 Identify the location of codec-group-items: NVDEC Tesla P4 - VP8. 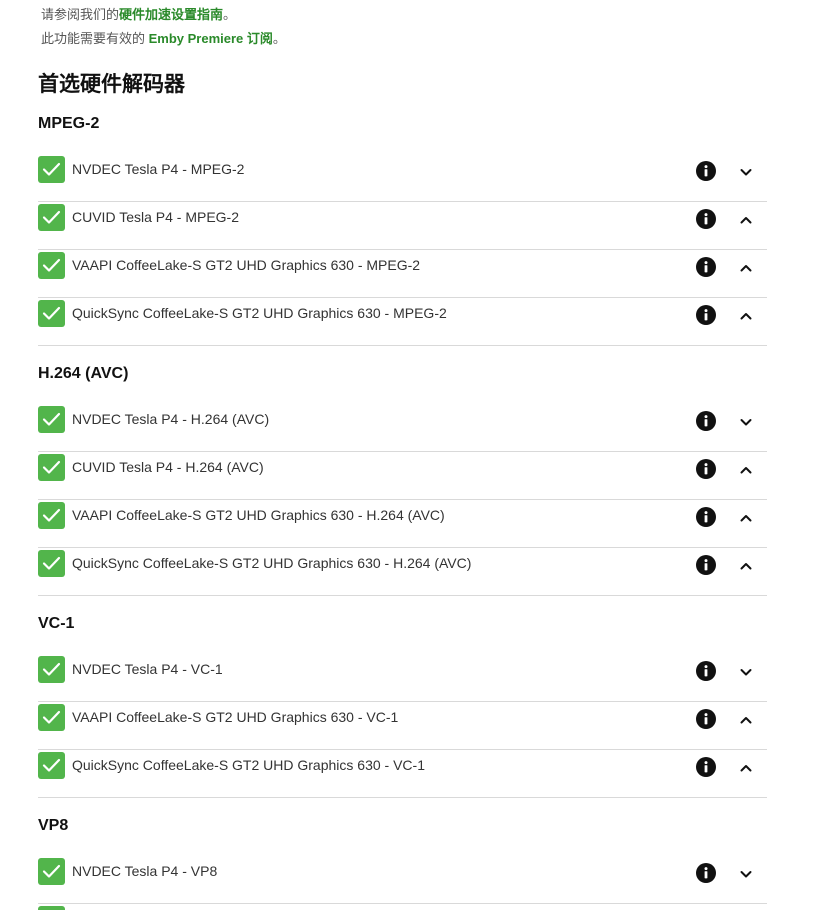
(402, 876).